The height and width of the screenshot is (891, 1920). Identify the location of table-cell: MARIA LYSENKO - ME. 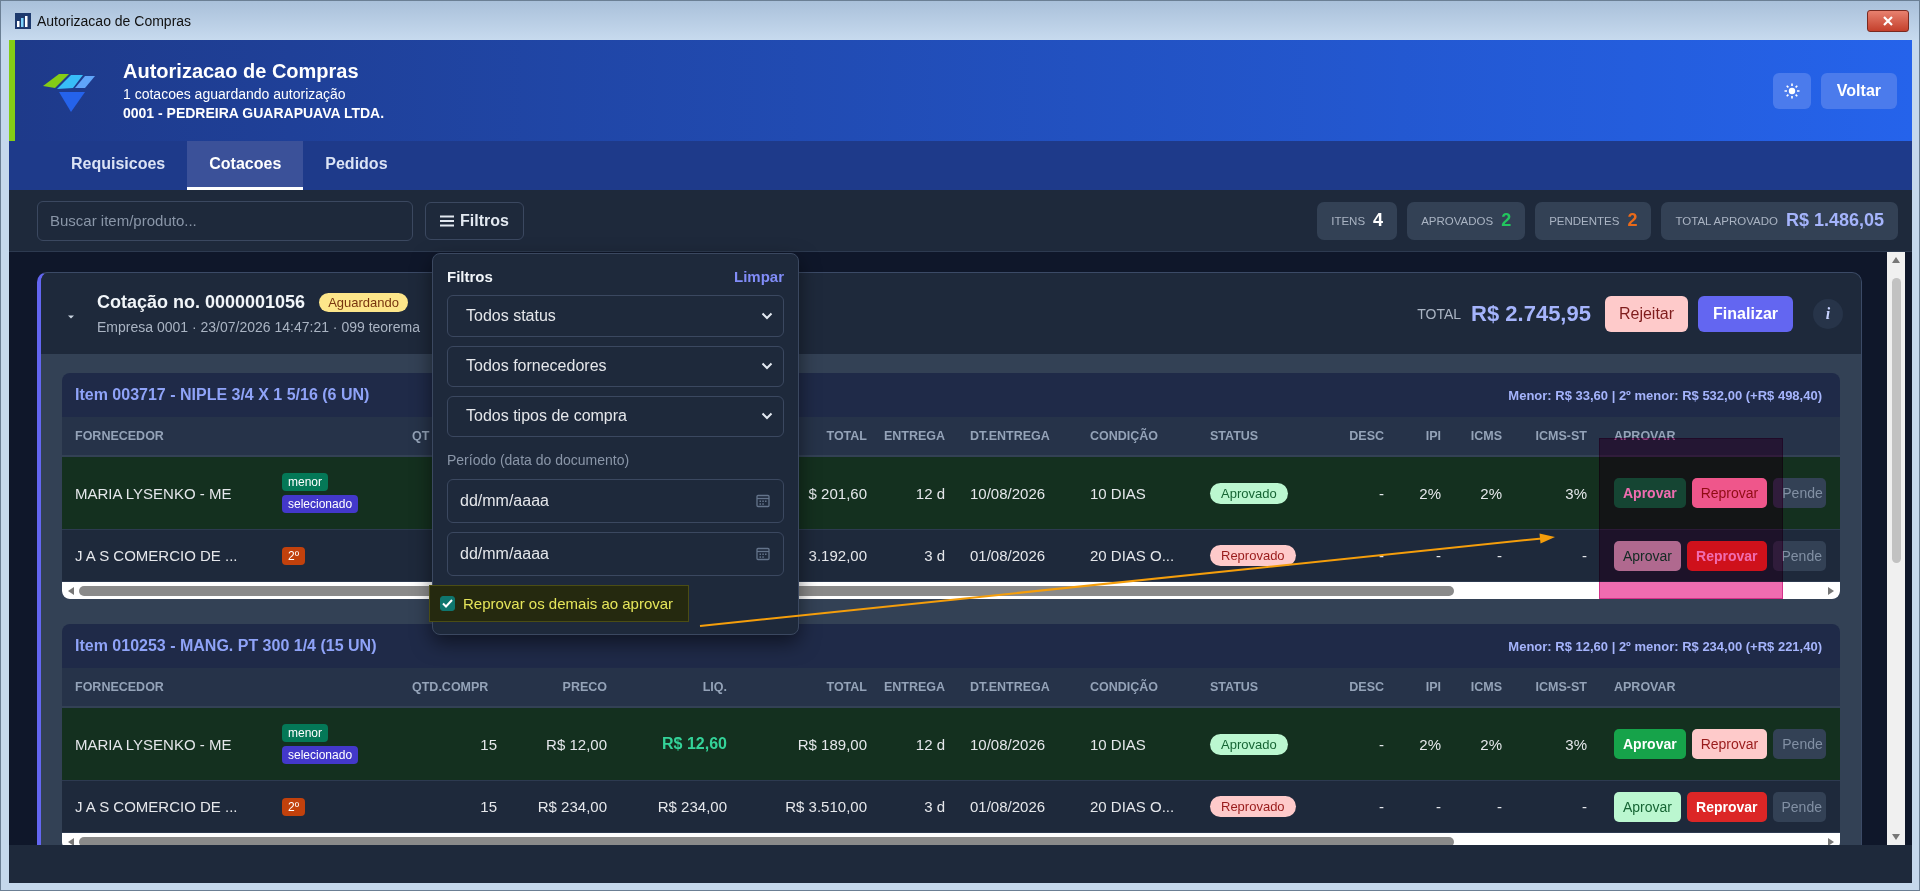
(153, 744).